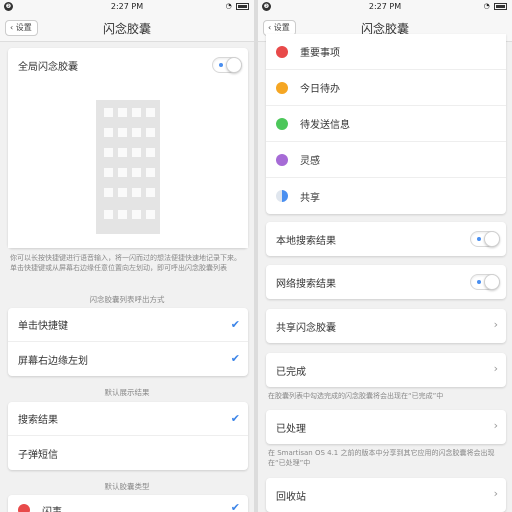 This screenshot has width=512, height=512. Describe the element at coordinates (325, 125) in the screenshot. I see `type-label: 待发送信息` at that location.